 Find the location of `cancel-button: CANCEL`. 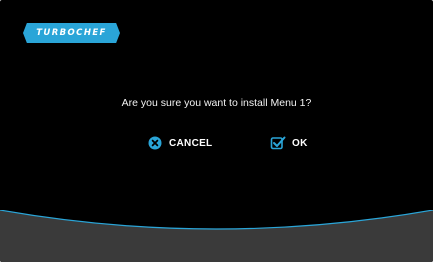

cancel-button: CANCEL is located at coordinates (179, 143).